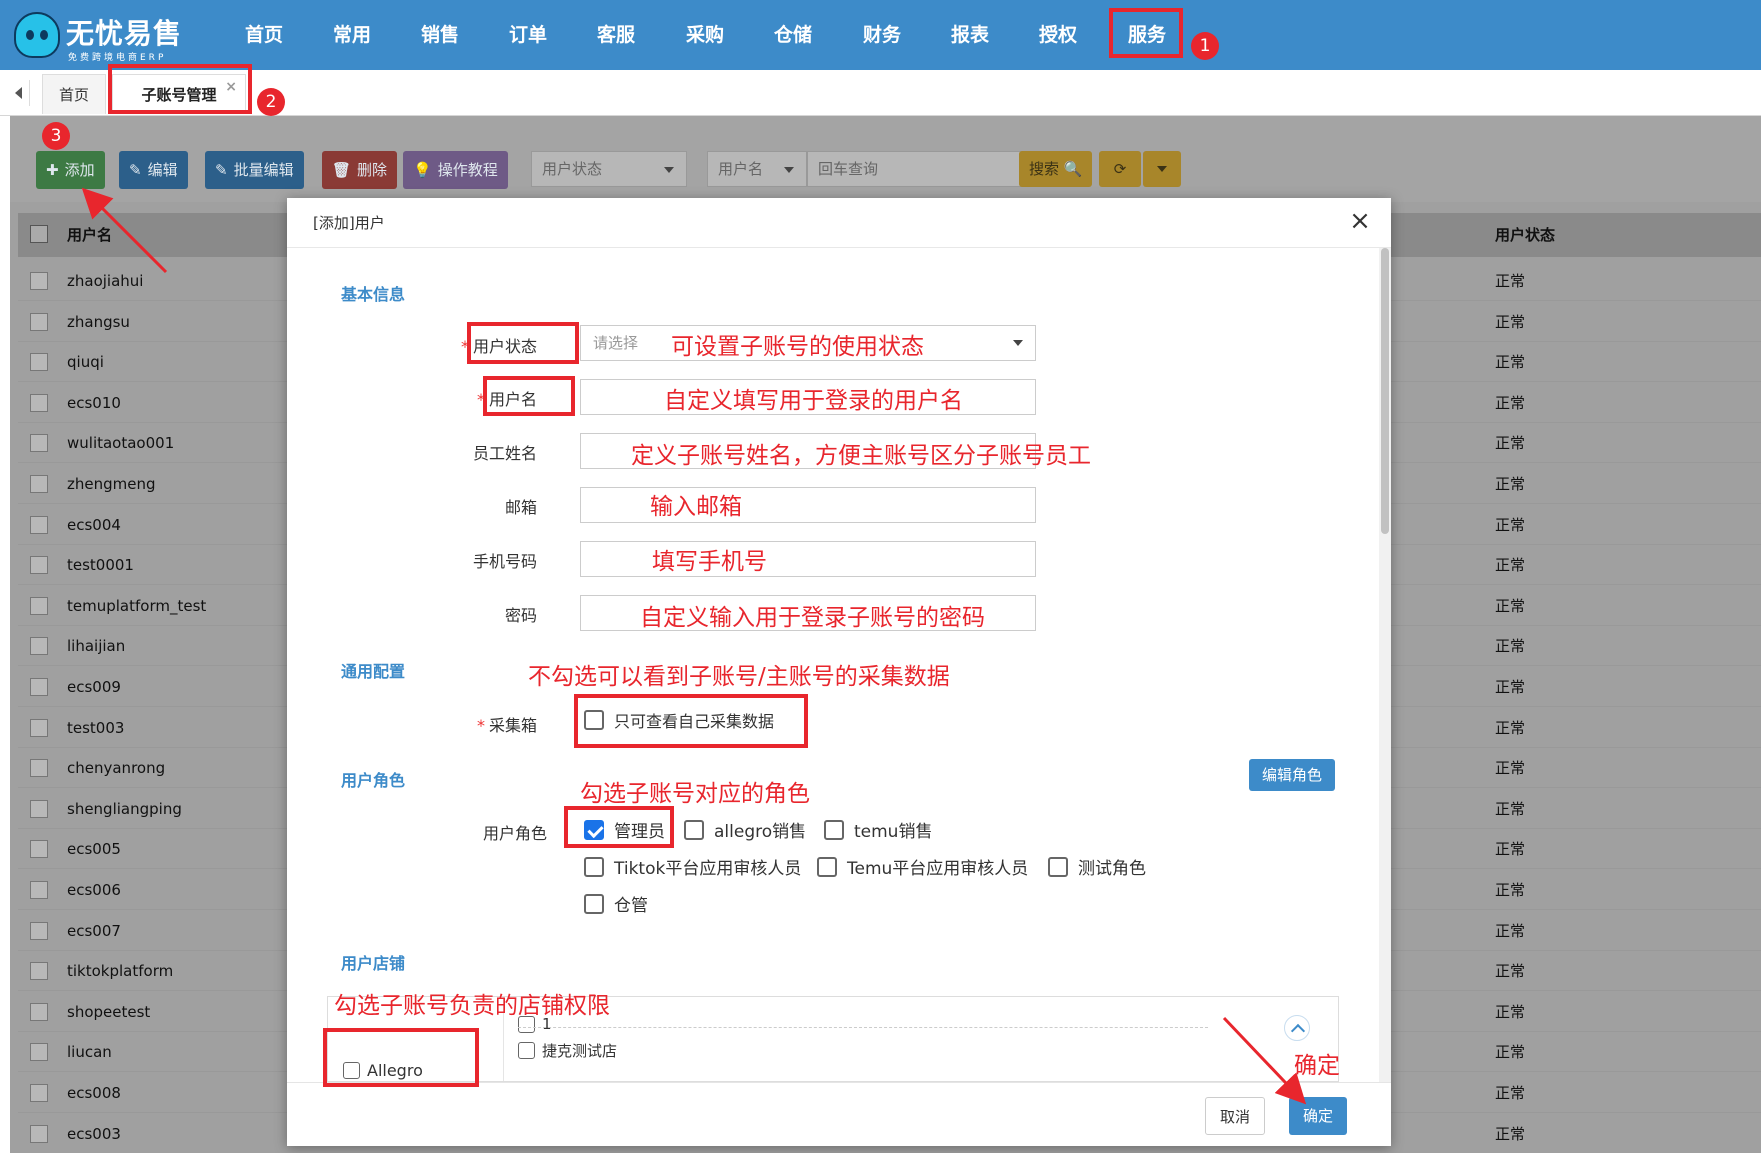 This screenshot has height=1153, width=1761. I want to click on annotation-collect-note: 不勾选可以看到子账号/主账号的采集数据, so click(739, 677).